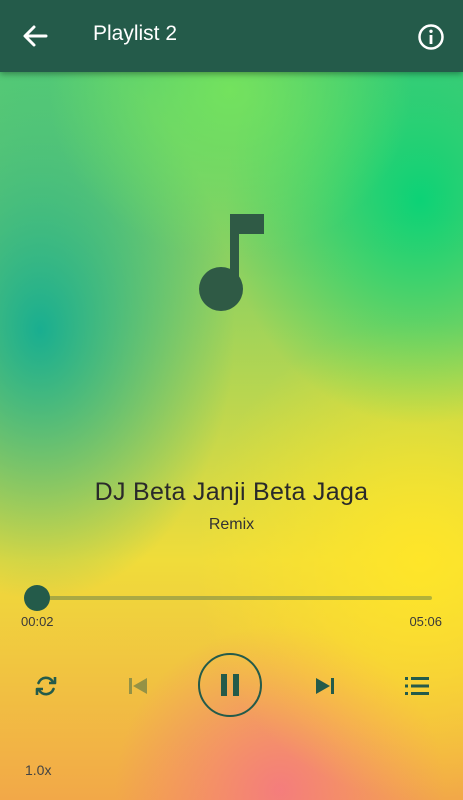  I want to click on previous-button, so click(138, 686).